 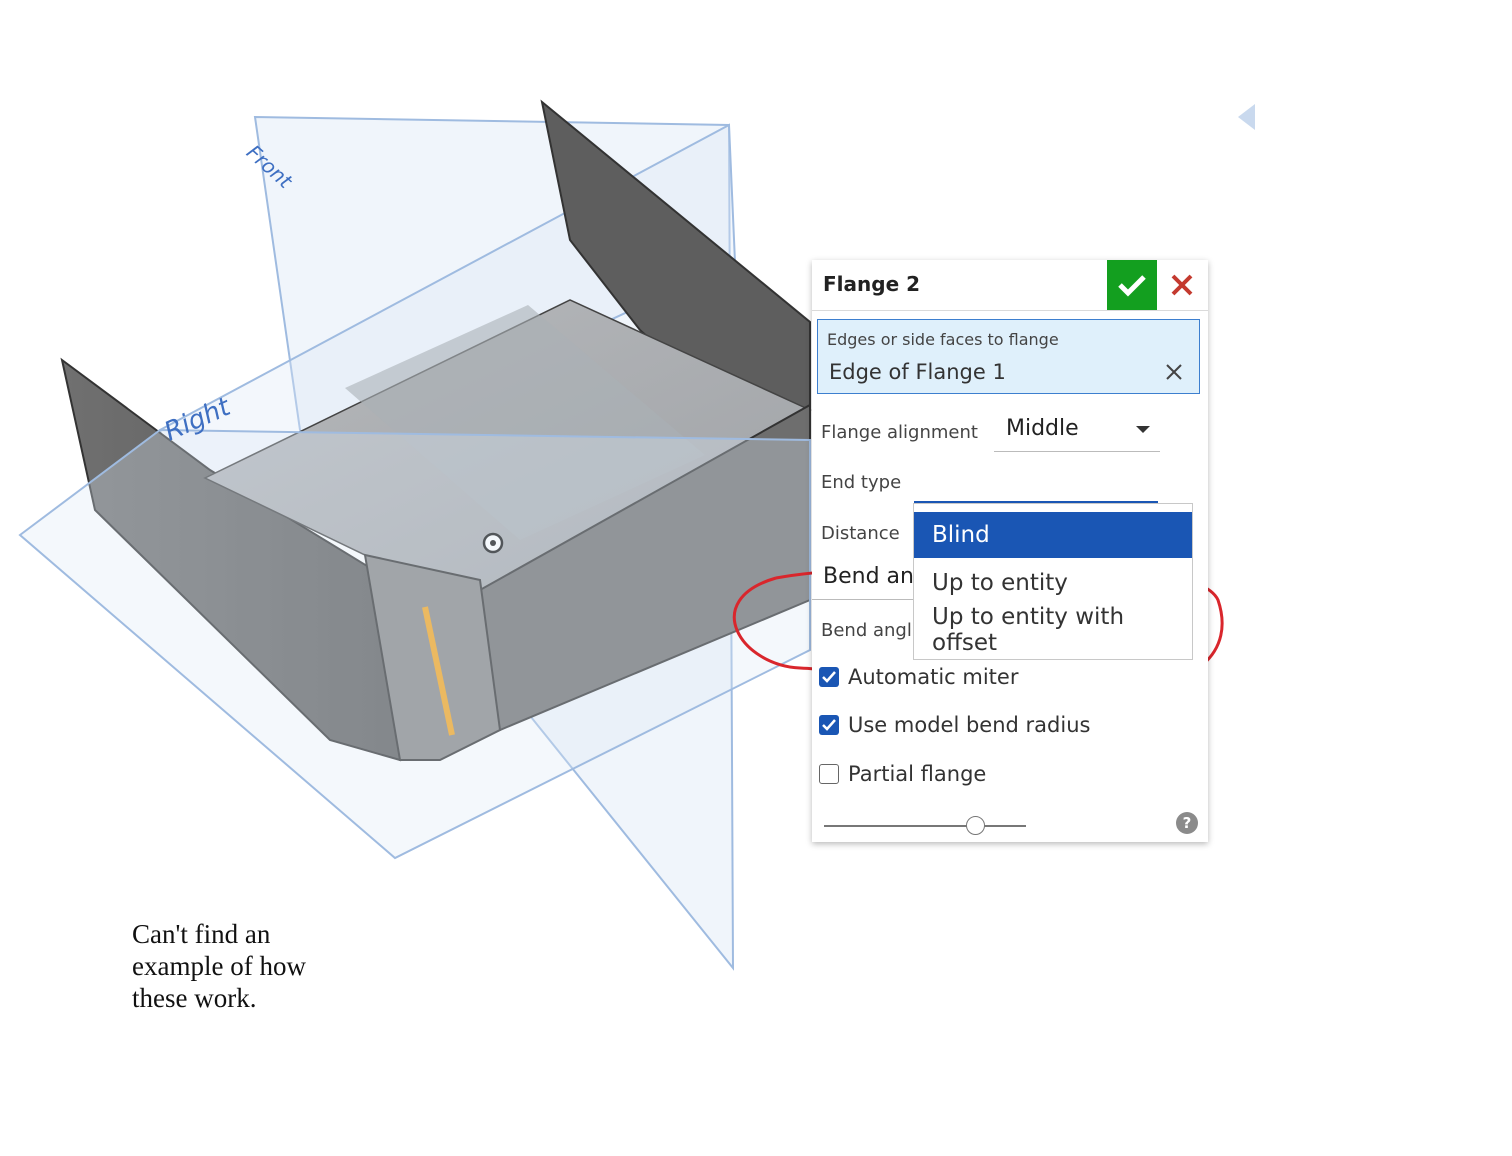 What do you see at coordinates (943, 339) in the screenshot?
I see `query-label: Edges or side faces to flange` at bounding box center [943, 339].